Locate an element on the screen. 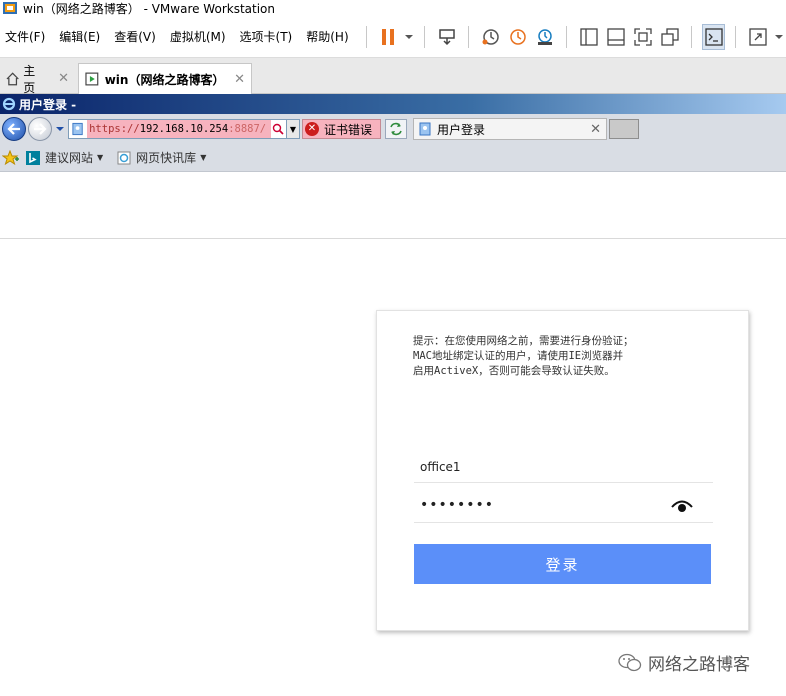 The height and width of the screenshot is (696, 786). ie-window-title: 用户登录 - is located at coordinates (48, 104).